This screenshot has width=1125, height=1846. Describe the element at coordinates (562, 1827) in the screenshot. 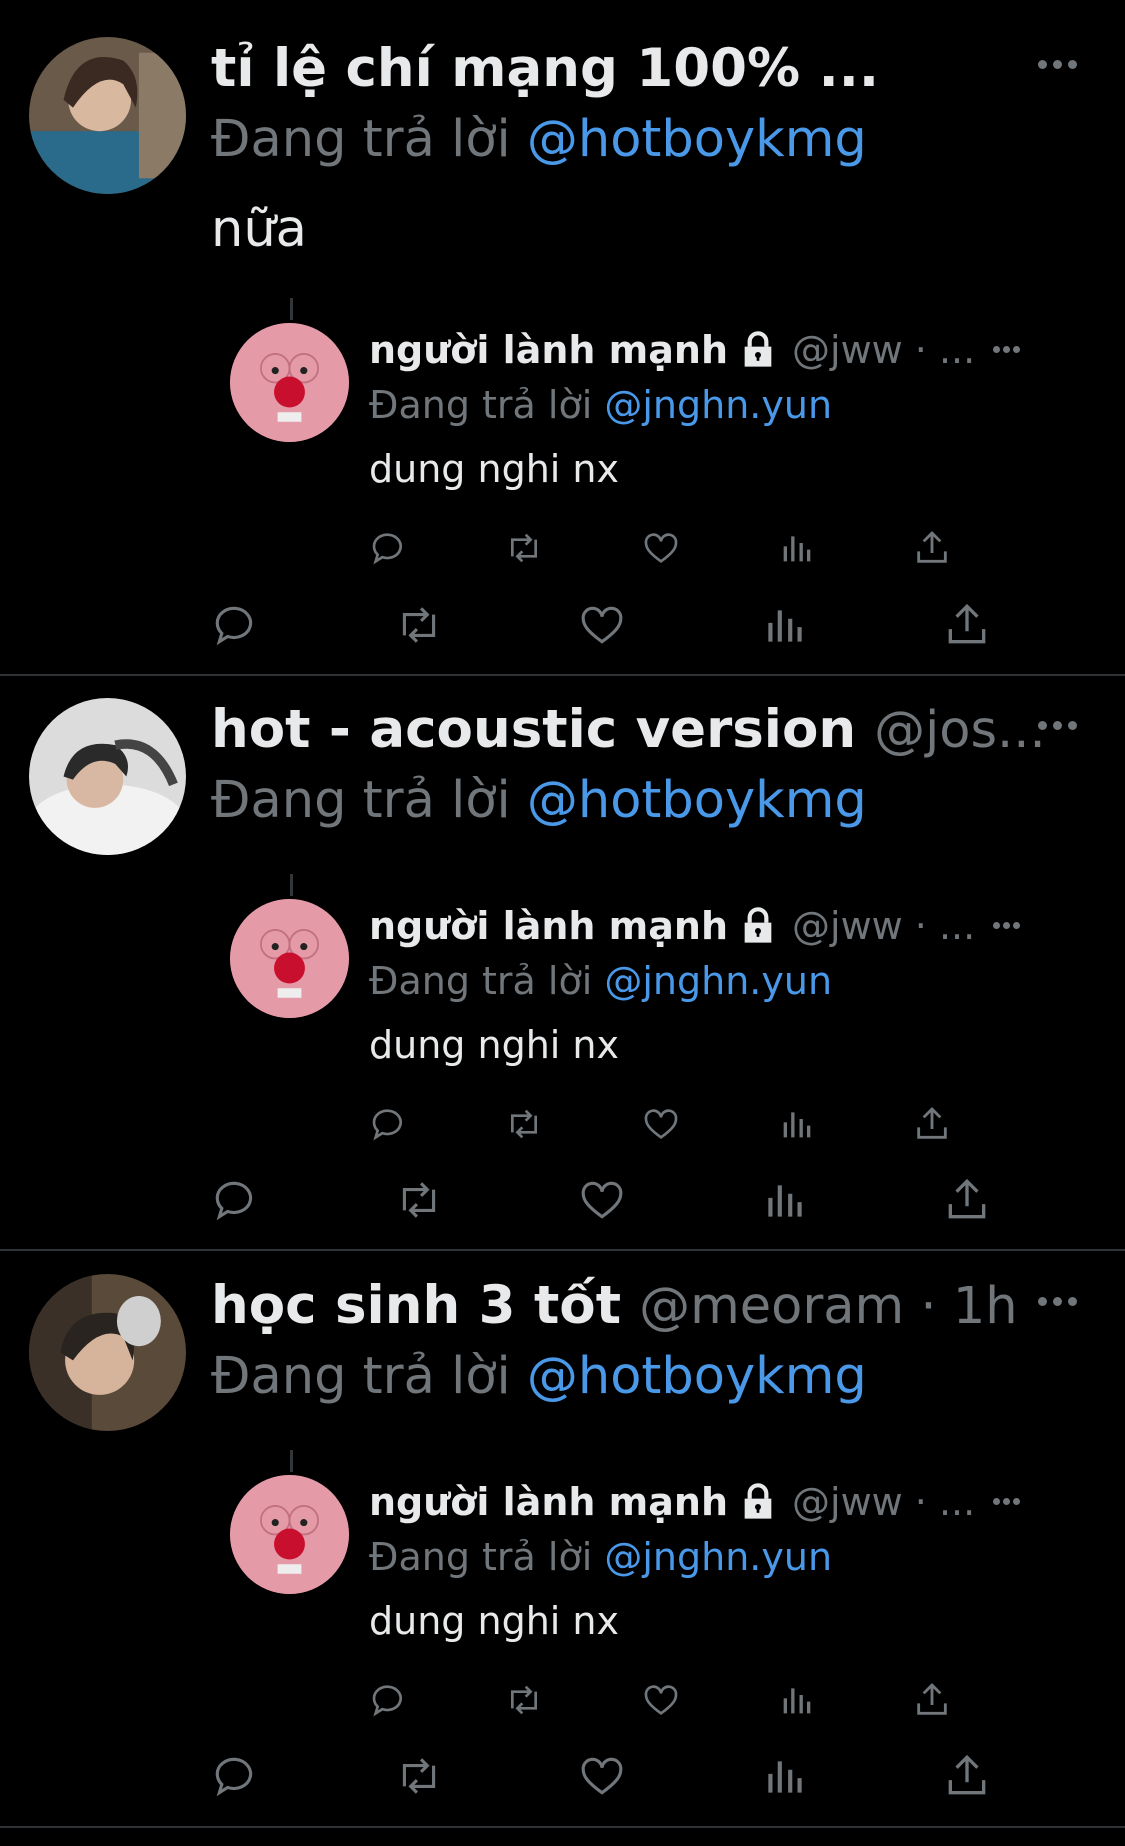

I see `divider` at that location.